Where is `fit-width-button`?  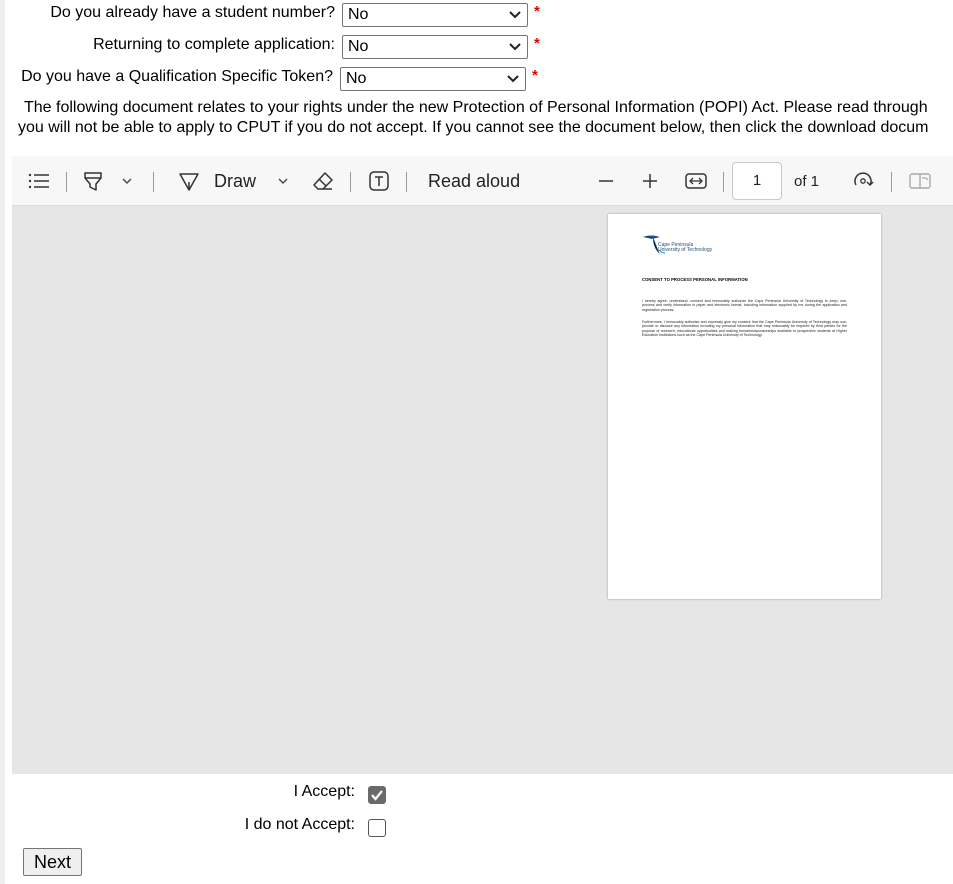
fit-width-button is located at coordinates (696, 181).